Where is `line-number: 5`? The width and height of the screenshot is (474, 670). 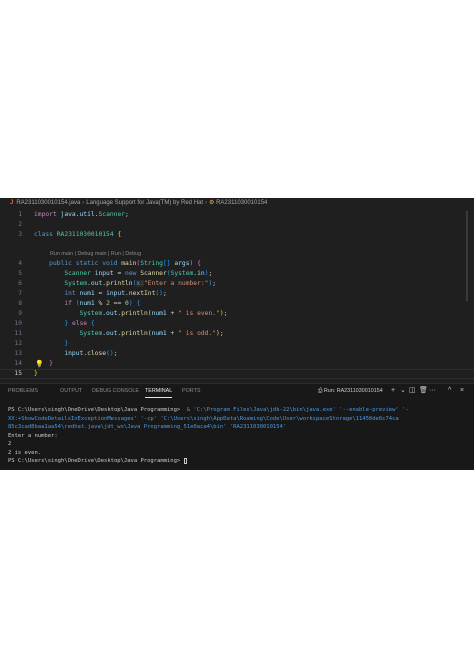 line-number: 5 is located at coordinates (20, 273).